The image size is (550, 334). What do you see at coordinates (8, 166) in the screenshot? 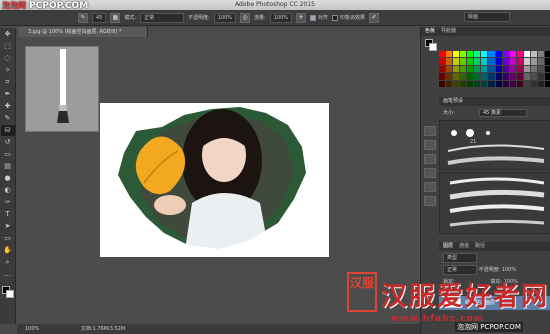
I see `gradient-tool-icon: ▤` at bounding box center [8, 166].